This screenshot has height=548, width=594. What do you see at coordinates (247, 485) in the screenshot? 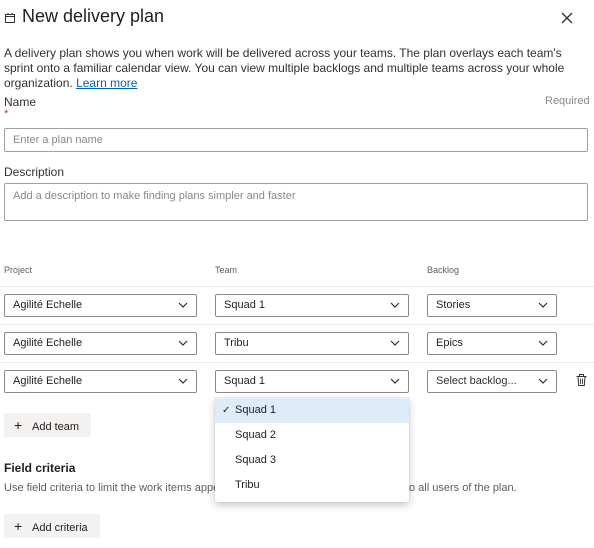
I see `option-label: Tribu` at bounding box center [247, 485].